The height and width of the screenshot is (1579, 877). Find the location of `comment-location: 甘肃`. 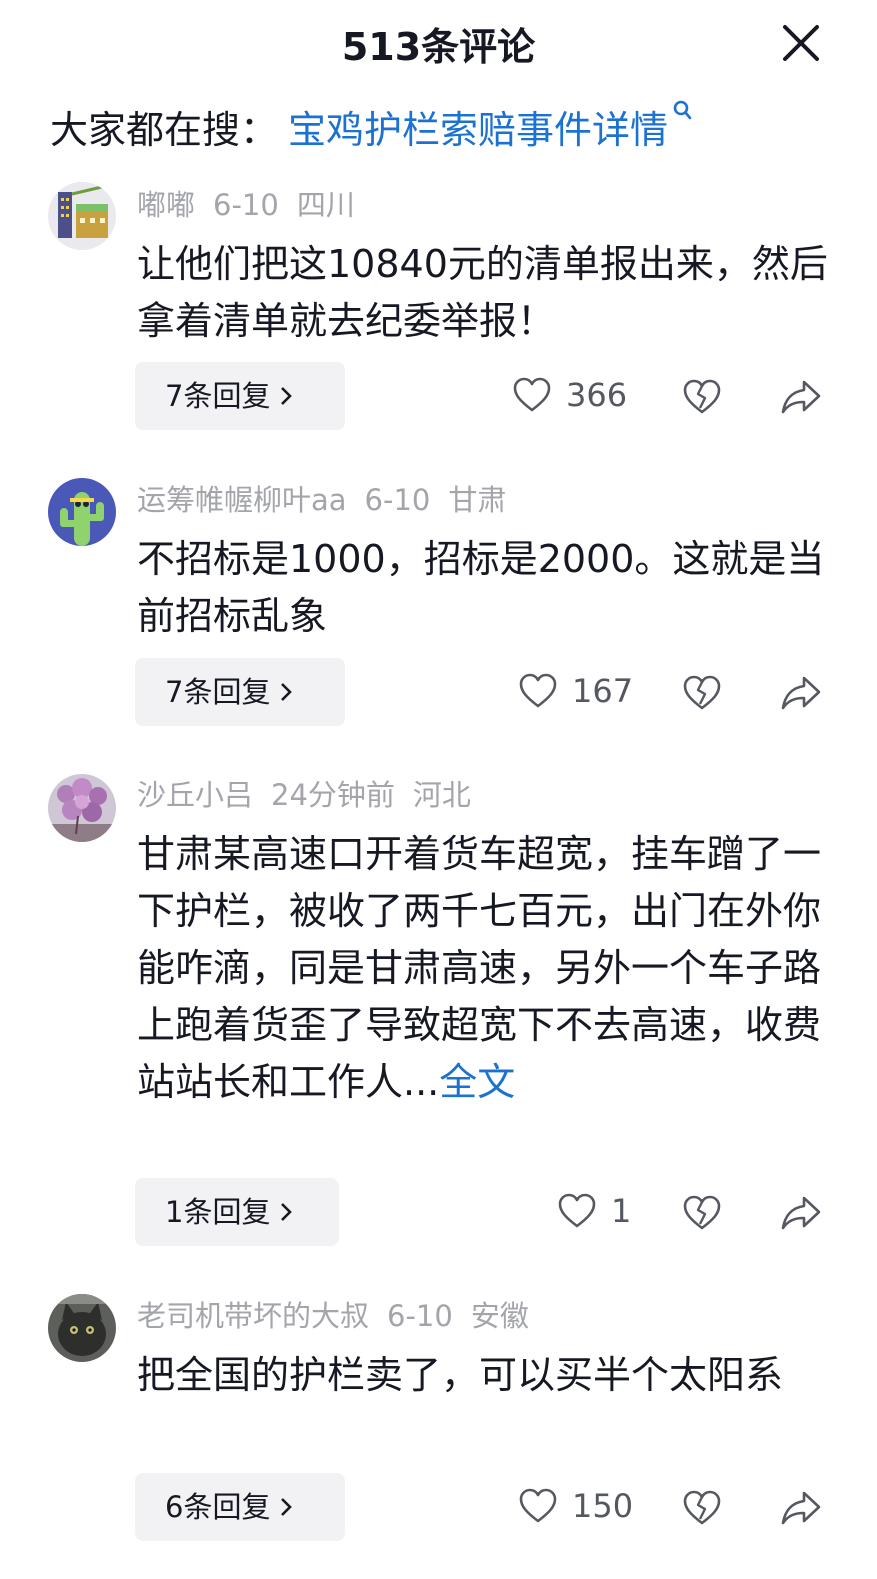

comment-location: 甘肃 is located at coordinates (477, 500).